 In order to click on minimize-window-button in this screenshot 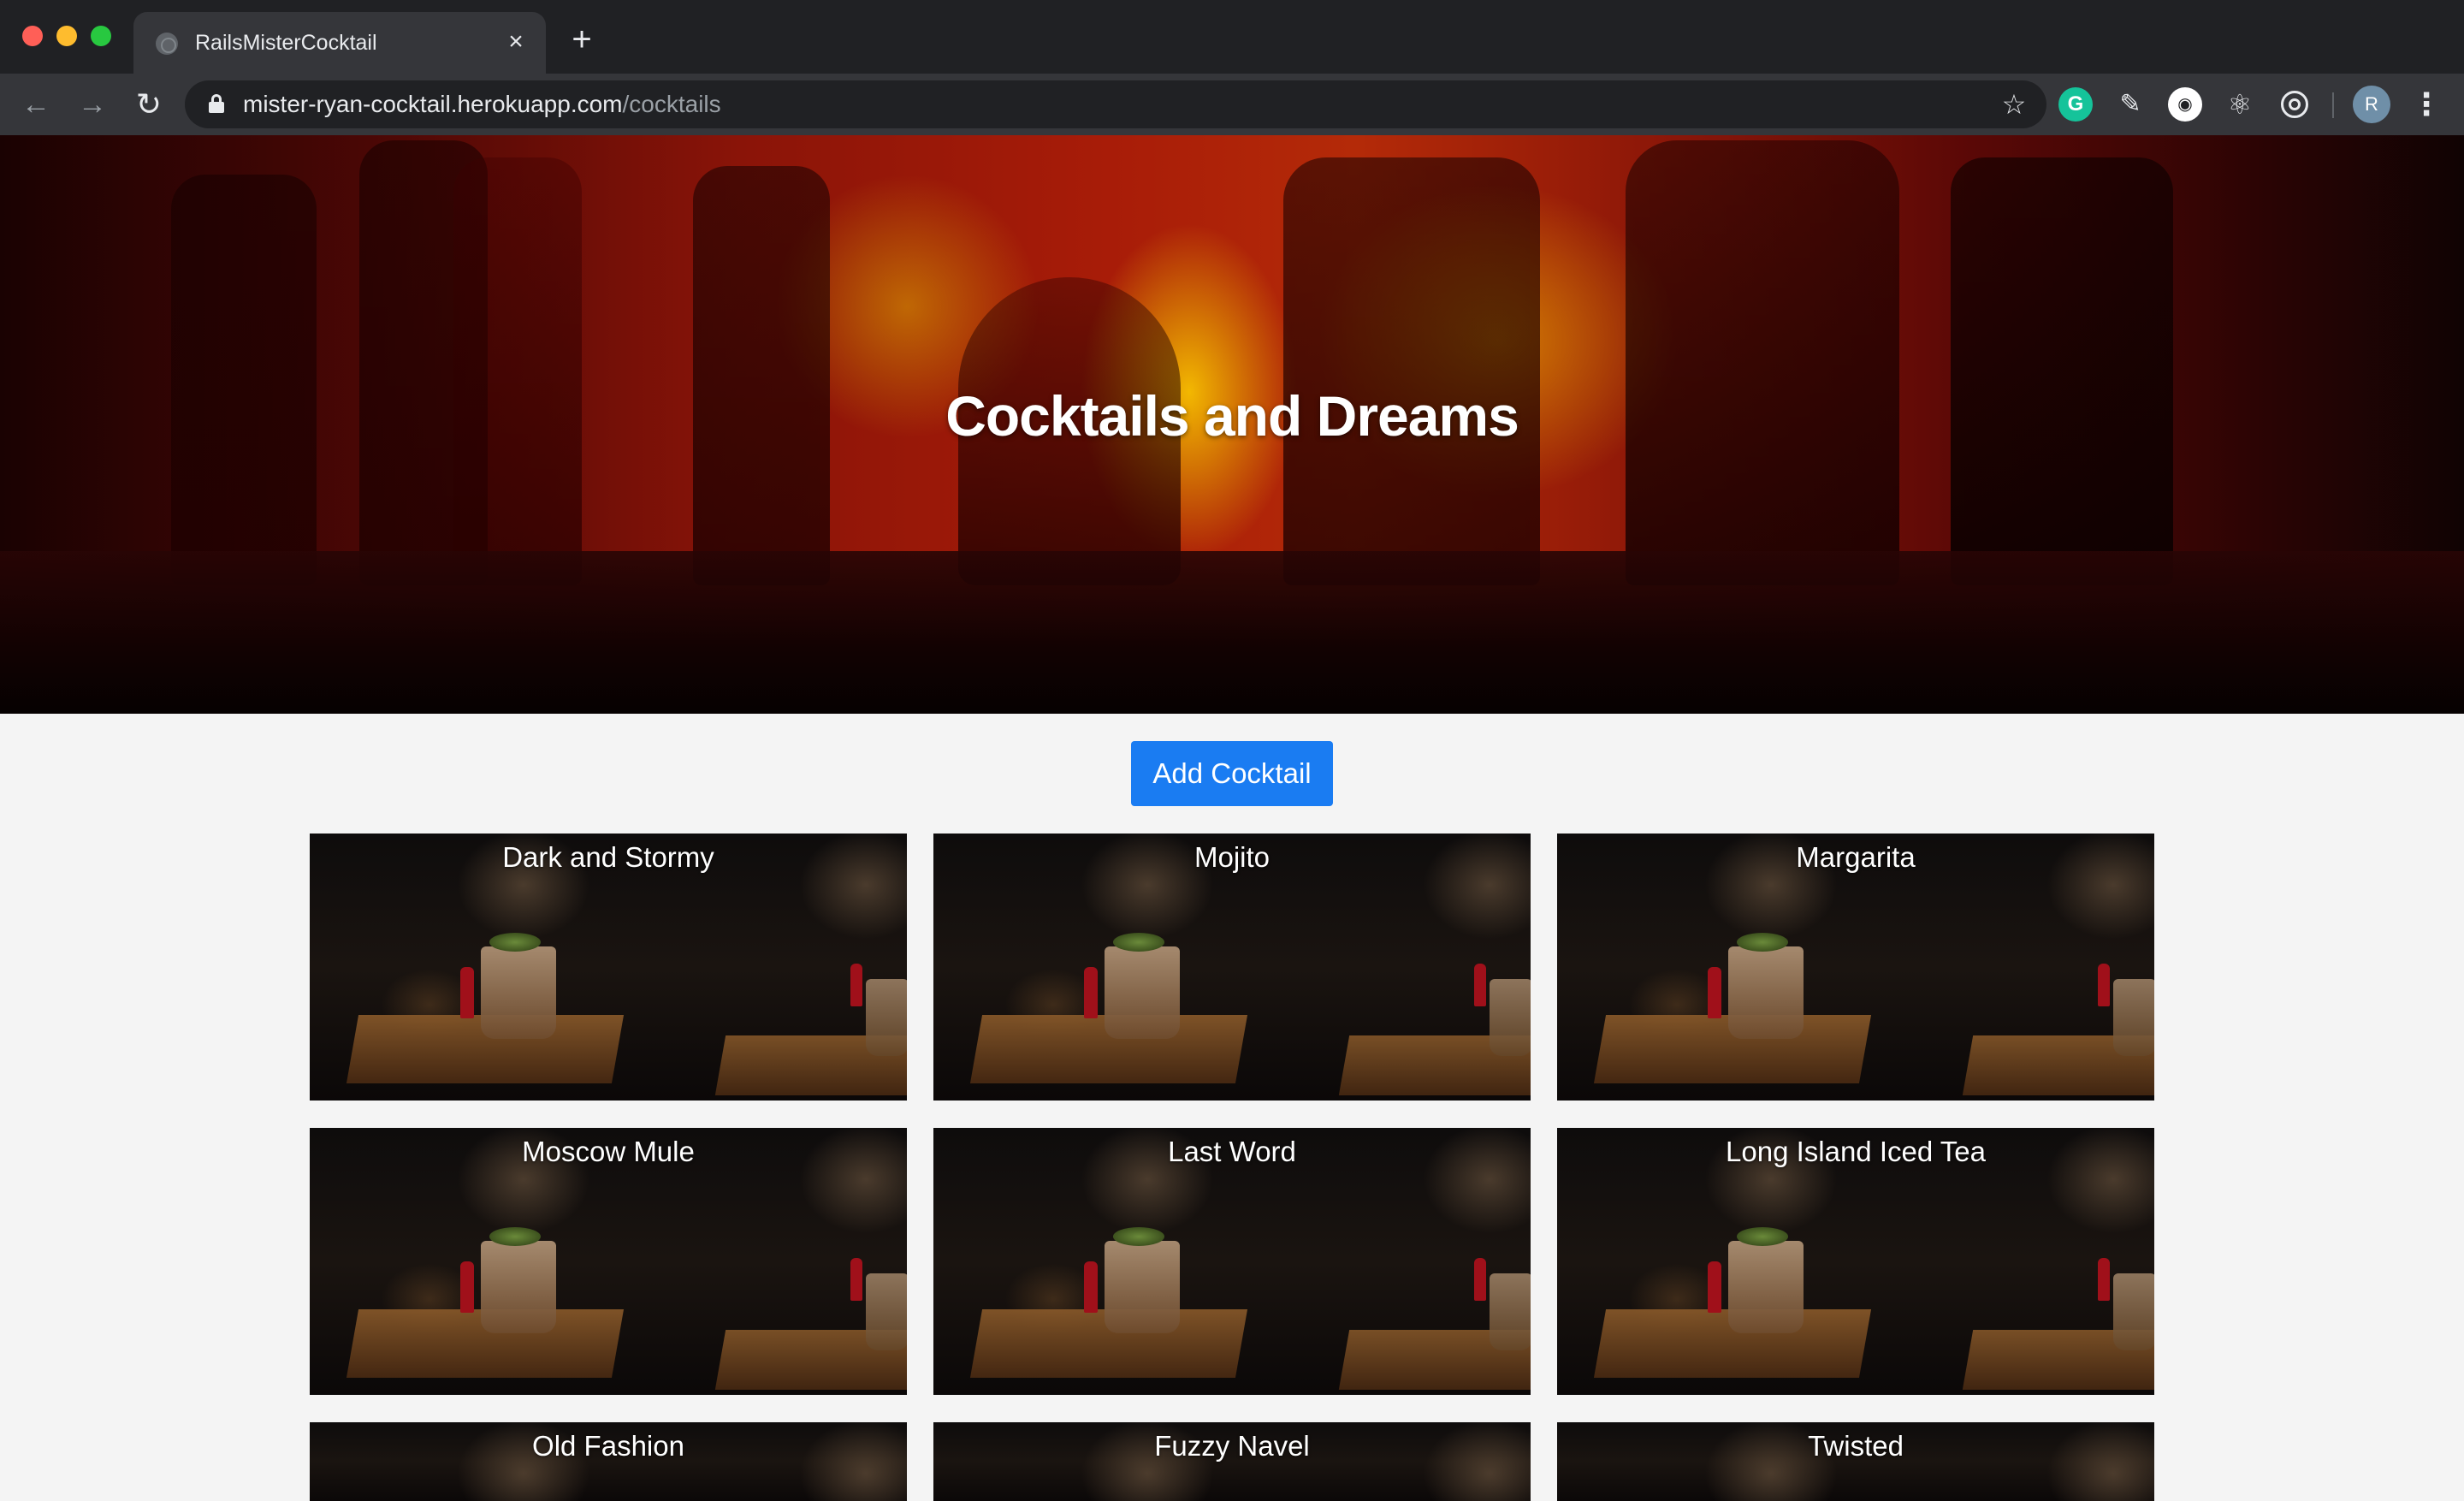, I will do `click(66, 36)`.